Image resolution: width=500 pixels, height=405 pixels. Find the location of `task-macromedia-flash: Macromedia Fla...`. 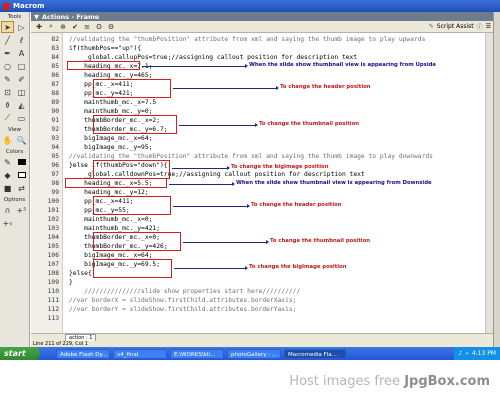

task-macromedia-flash: Macromedia Fla... is located at coordinates (315, 353).